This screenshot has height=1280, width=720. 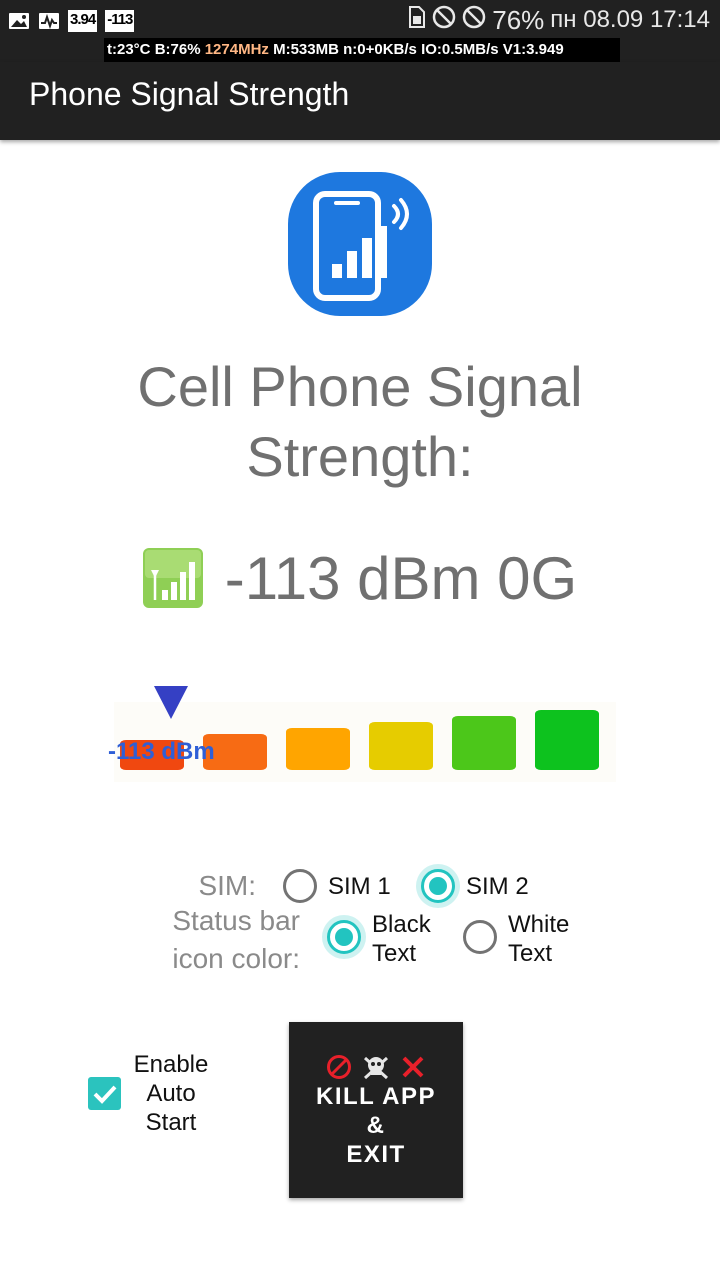 I want to click on signal-reading-row: -113 dBm 0G, so click(x=360, y=578).